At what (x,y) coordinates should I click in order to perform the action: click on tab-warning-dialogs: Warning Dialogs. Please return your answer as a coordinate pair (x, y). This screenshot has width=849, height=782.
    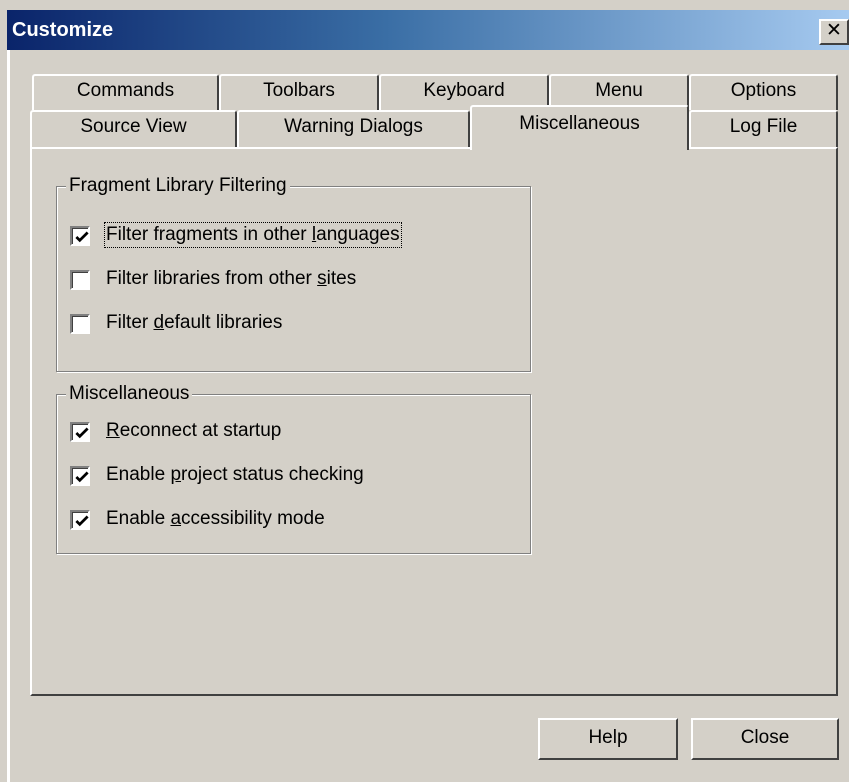
    Looking at the image, I should click on (353, 129).